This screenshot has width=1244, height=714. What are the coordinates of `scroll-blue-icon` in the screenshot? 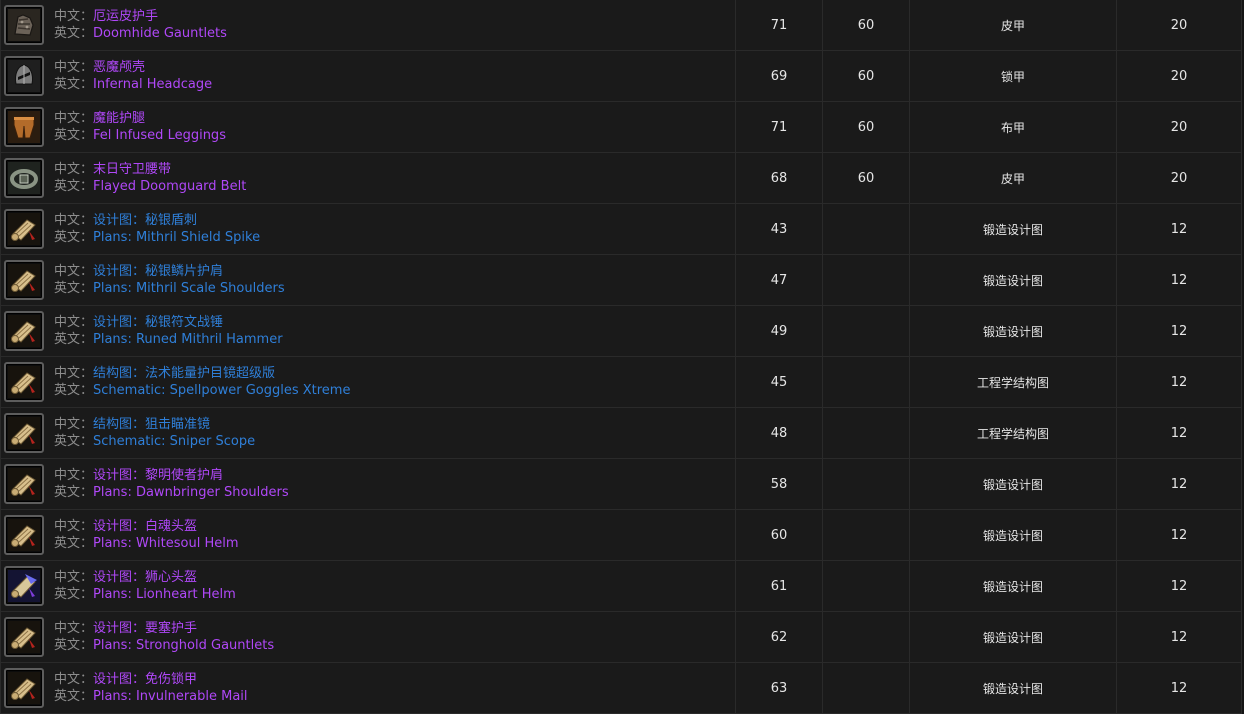 It's located at (24, 586).